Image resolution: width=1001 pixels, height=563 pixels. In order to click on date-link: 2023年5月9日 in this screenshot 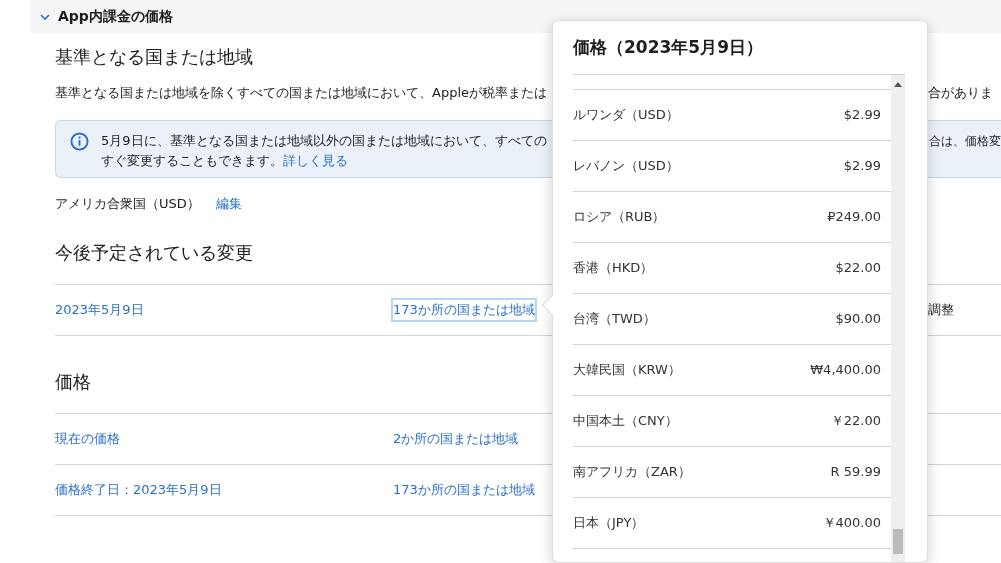, I will do `click(99, 310)`.